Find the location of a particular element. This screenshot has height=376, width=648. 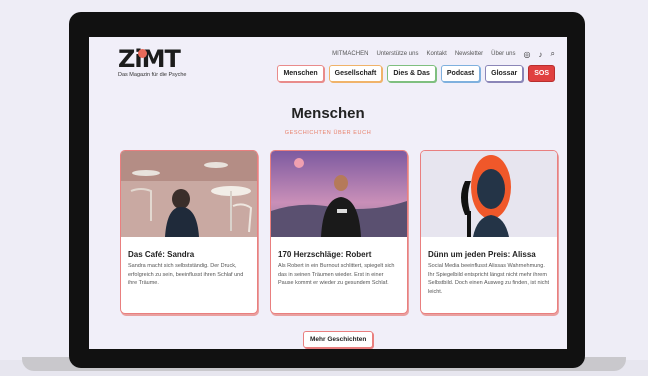

topnav-ueber-uns: Über uns is located at coordinates (503, 54).